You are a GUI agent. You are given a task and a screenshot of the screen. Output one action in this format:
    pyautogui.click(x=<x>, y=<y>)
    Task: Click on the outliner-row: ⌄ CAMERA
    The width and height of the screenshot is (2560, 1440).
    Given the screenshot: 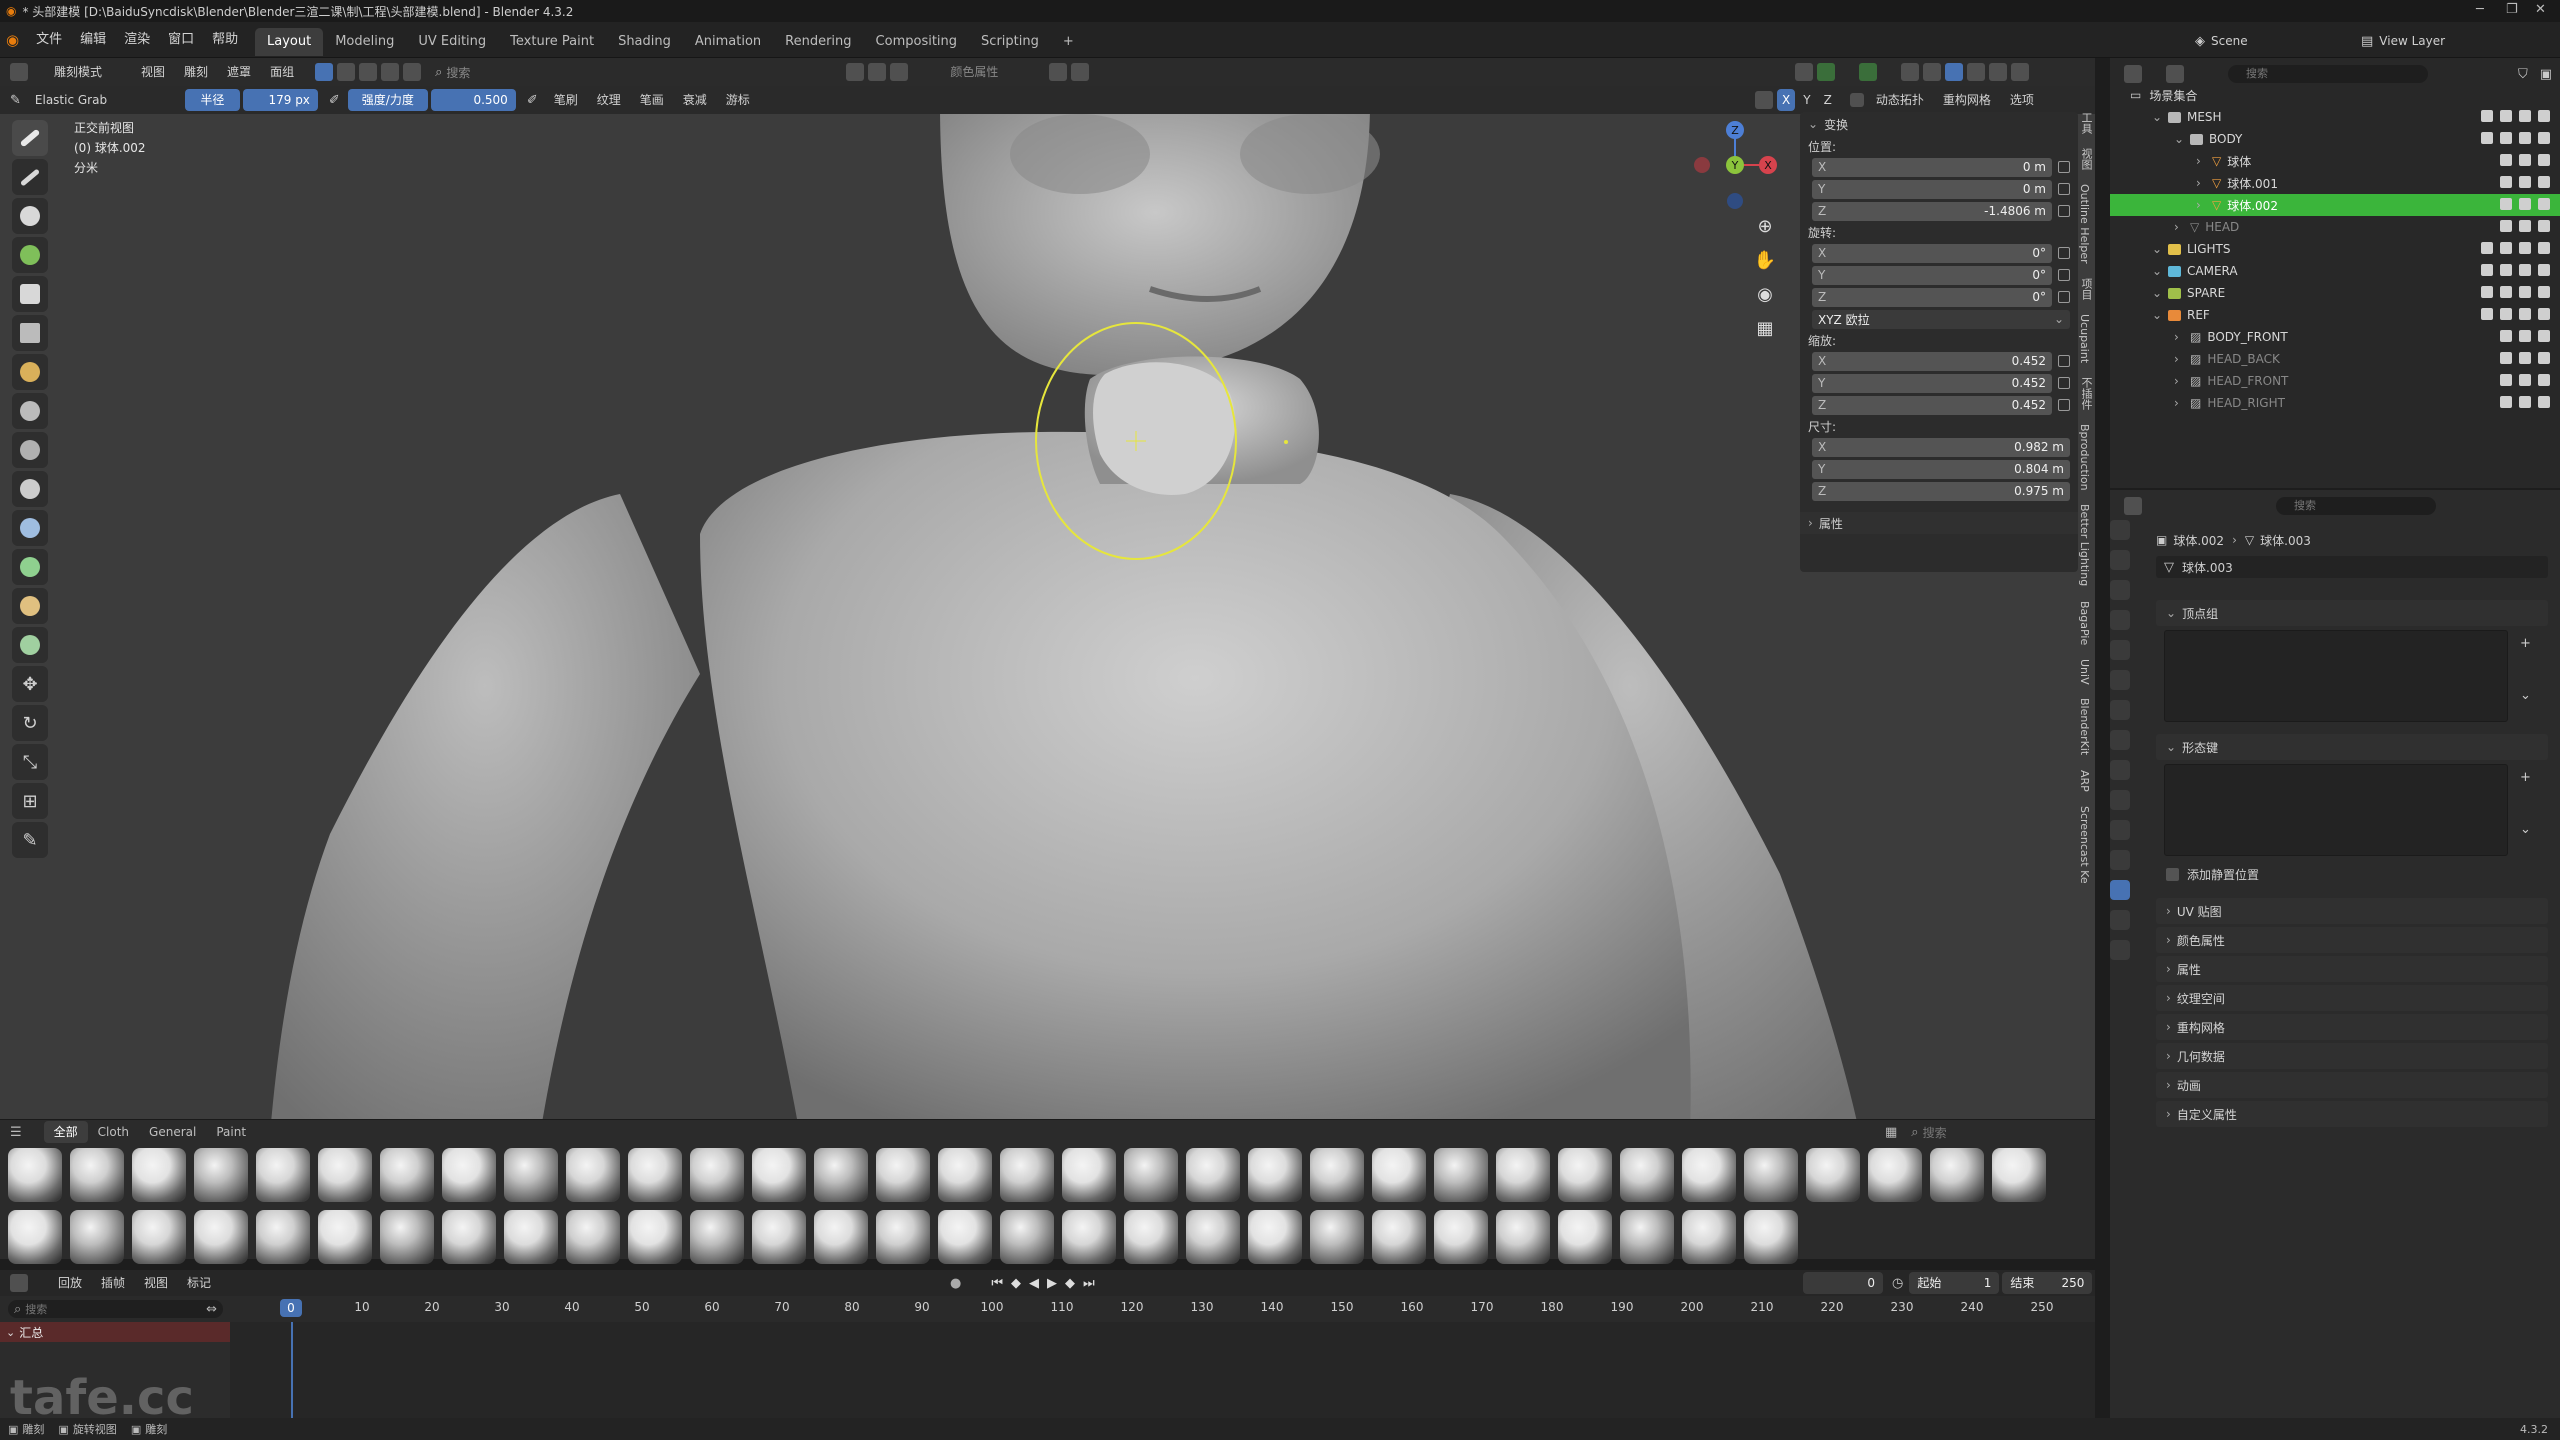 What is the action you would take?
    pyautogui.click(x=2335, y=271)
    